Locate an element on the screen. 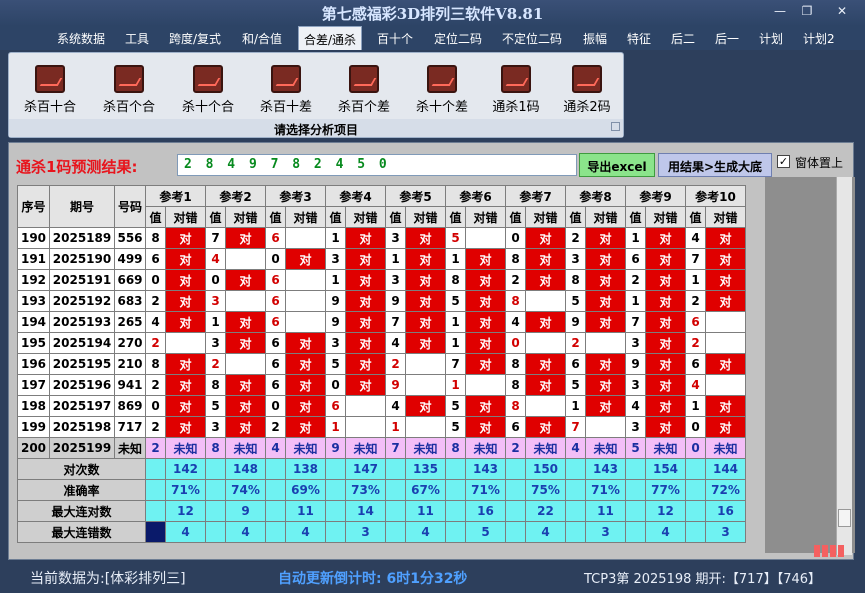  table-row: 199 2025198 717 2 对 3 对 2 对 1 1 5 对 6 对 7 3 对 0 对 is located at coordinates (381, 427).